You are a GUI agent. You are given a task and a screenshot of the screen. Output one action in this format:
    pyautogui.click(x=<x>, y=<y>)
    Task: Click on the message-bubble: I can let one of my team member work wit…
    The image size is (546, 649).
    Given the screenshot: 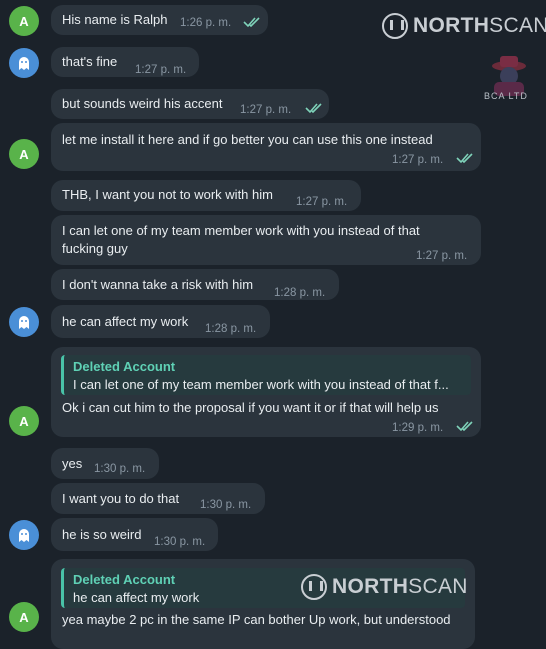 What is the action you would take?
    pyautogui.click(x=266, y=240)
    